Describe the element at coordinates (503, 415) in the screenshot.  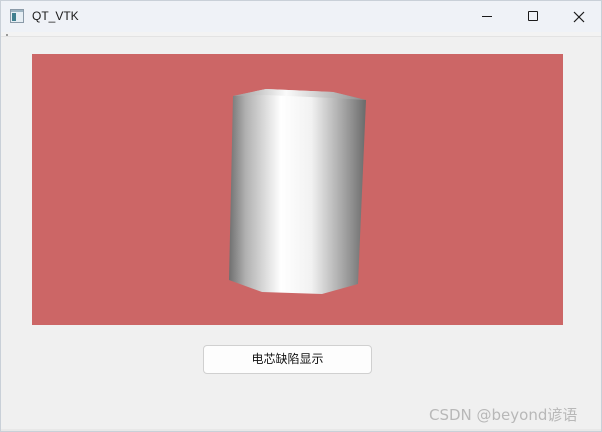
I see `watermark-text: CSDN @beyond谚语` at that location.